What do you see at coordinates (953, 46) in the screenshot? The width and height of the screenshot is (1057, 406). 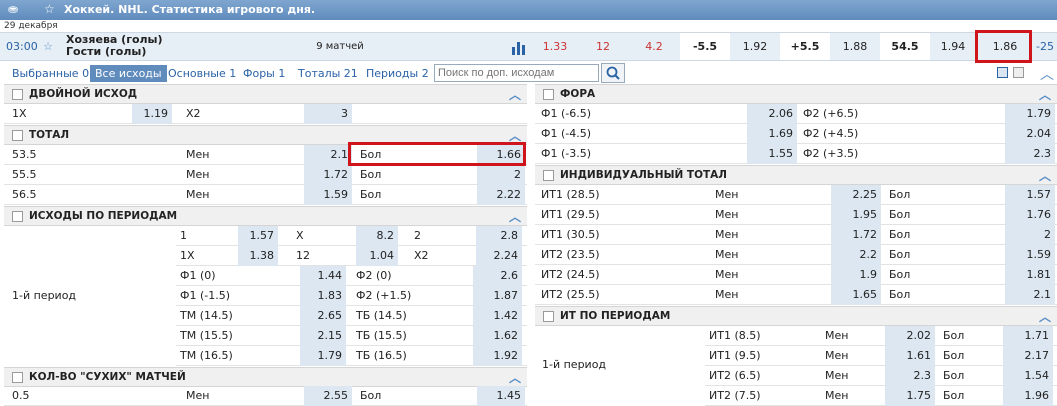 I see `total-under-odd: 1.94` at bounding box center [953, 46].